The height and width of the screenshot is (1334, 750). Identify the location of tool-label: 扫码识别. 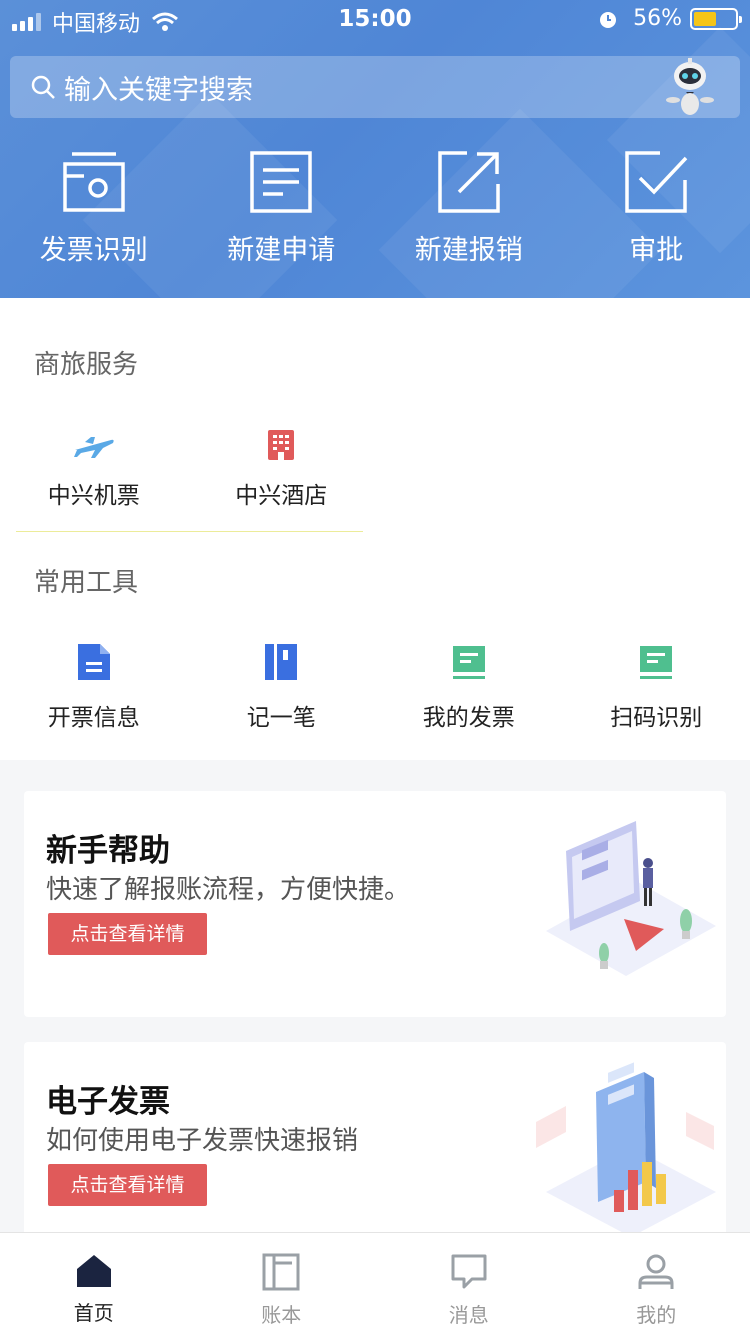
(656, 718).